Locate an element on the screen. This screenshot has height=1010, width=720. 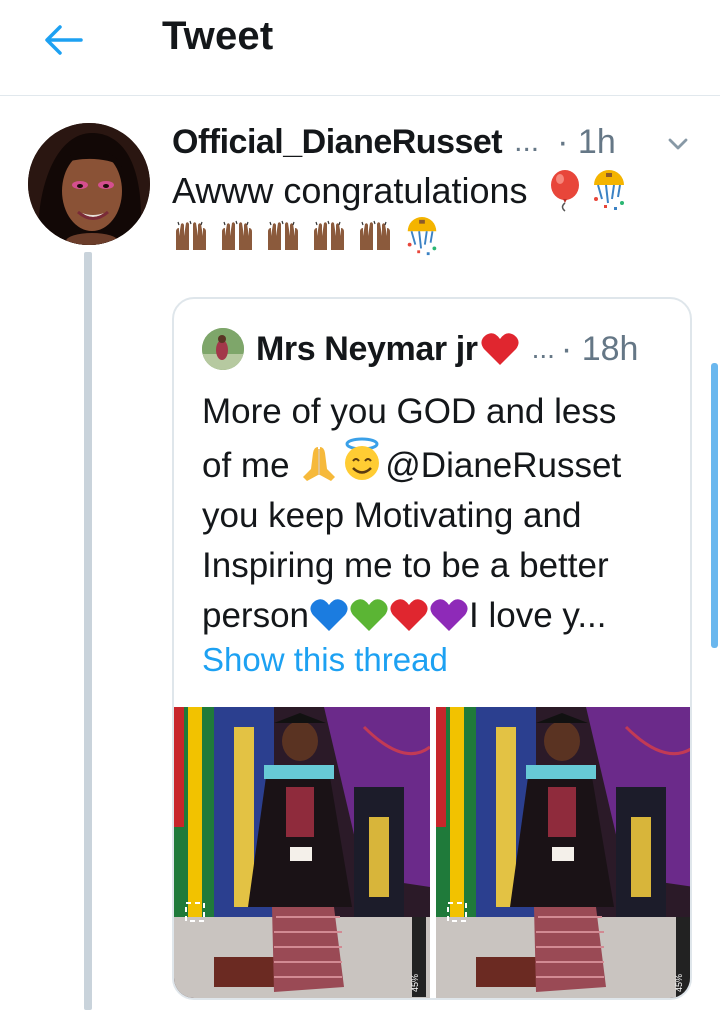
quoted-line-4: Inspiring me to be a better is located at coordinates (405, 565).